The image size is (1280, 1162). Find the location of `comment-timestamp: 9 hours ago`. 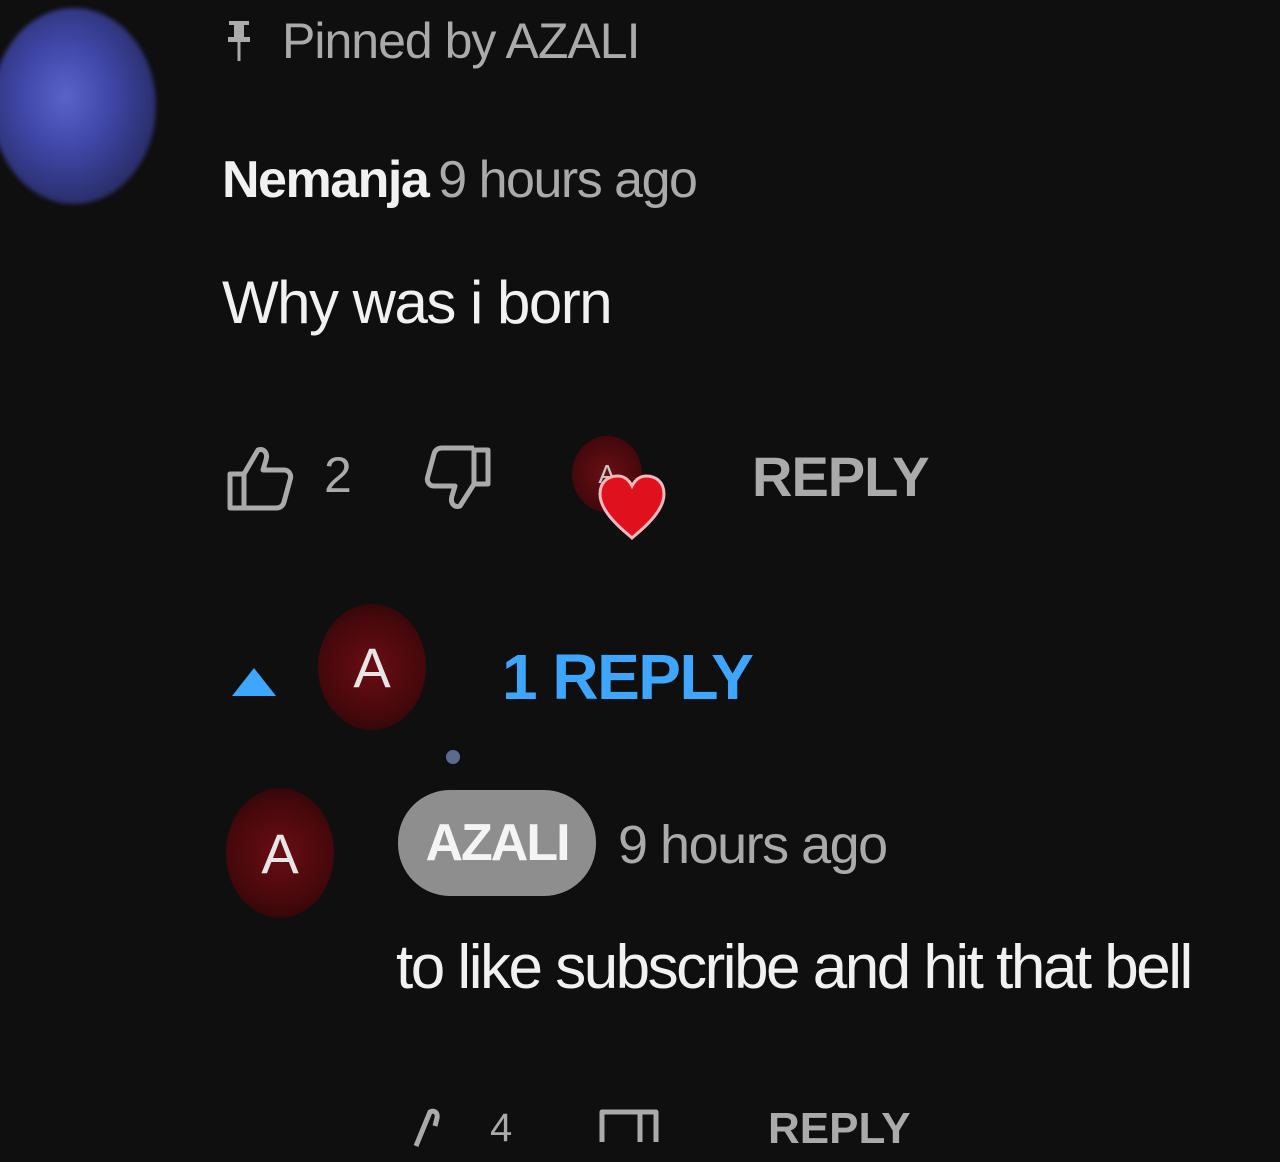

comment-timestamp: 9 hours ago is located at coordinates (568, 180).